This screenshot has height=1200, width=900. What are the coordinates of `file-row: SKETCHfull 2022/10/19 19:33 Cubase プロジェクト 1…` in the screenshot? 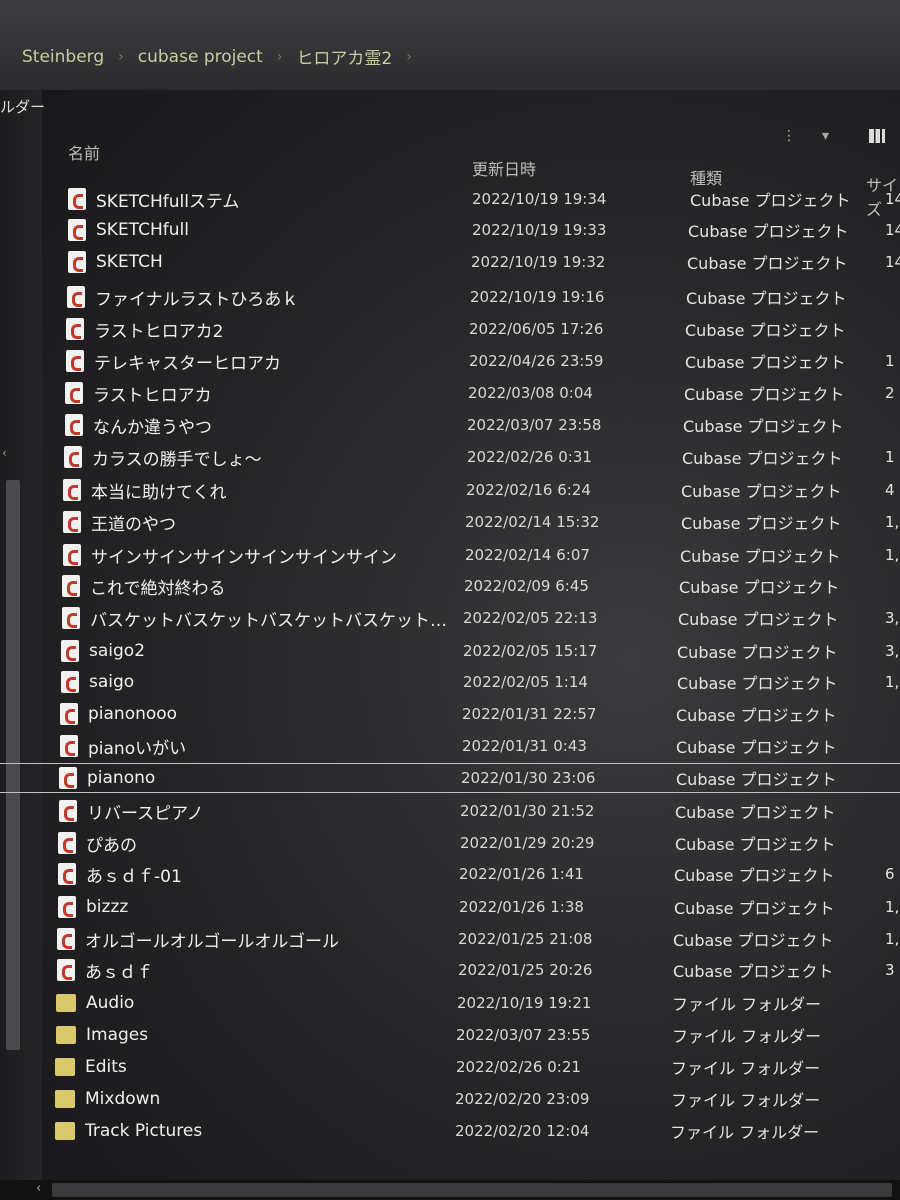 It's located at (450, 230).